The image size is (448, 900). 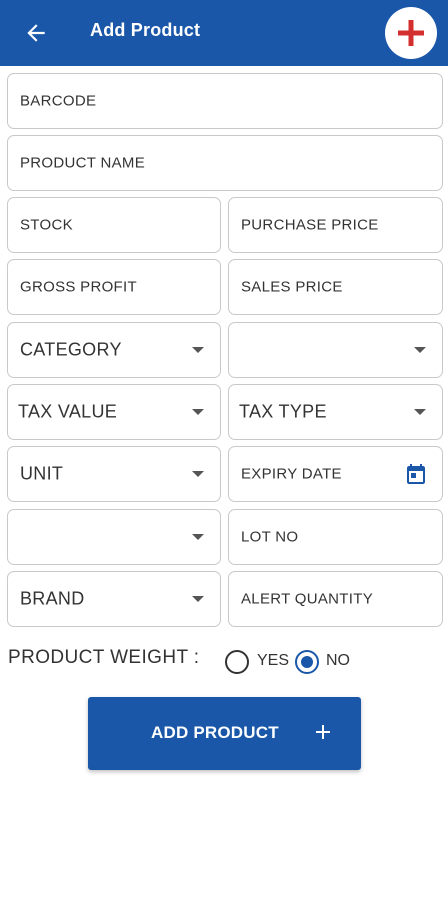 What do you see at coordinates (273, 660) in the screenshot?
I see `weight-yes-label: YES` at bounding box center [273, 660].